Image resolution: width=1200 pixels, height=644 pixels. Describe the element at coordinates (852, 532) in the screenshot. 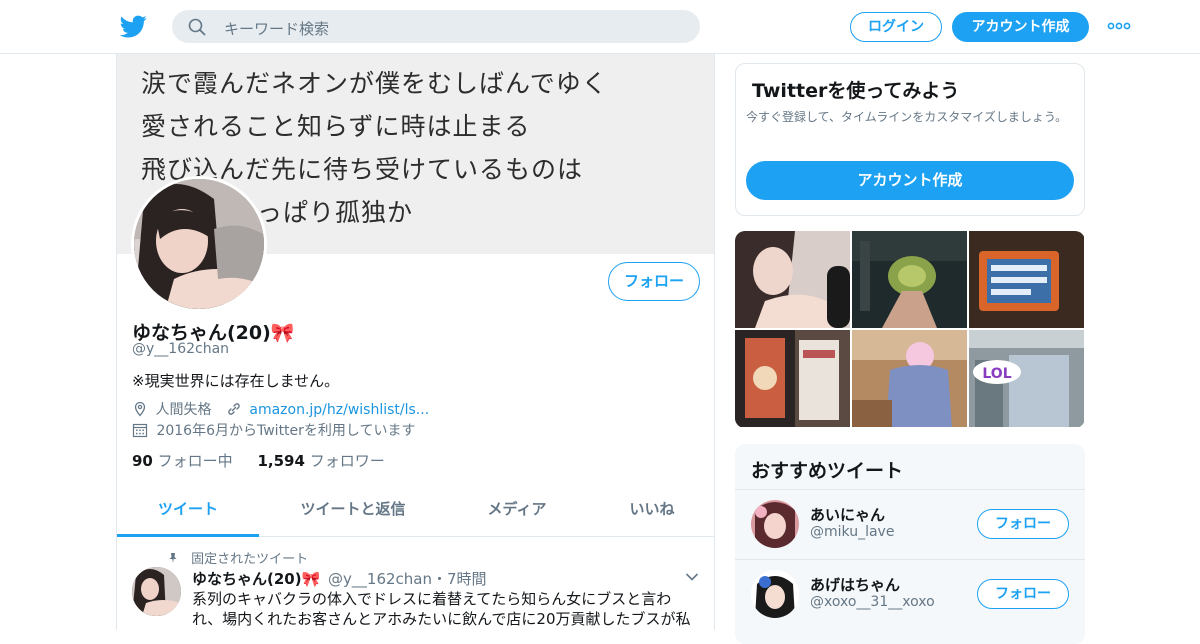

I see `recommended-handle: @miku_lave` at that location.